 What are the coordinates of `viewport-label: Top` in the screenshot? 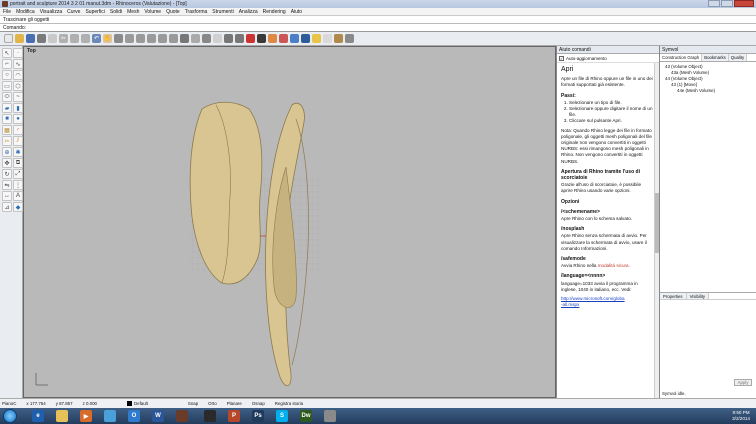 It's located at (31, 51).